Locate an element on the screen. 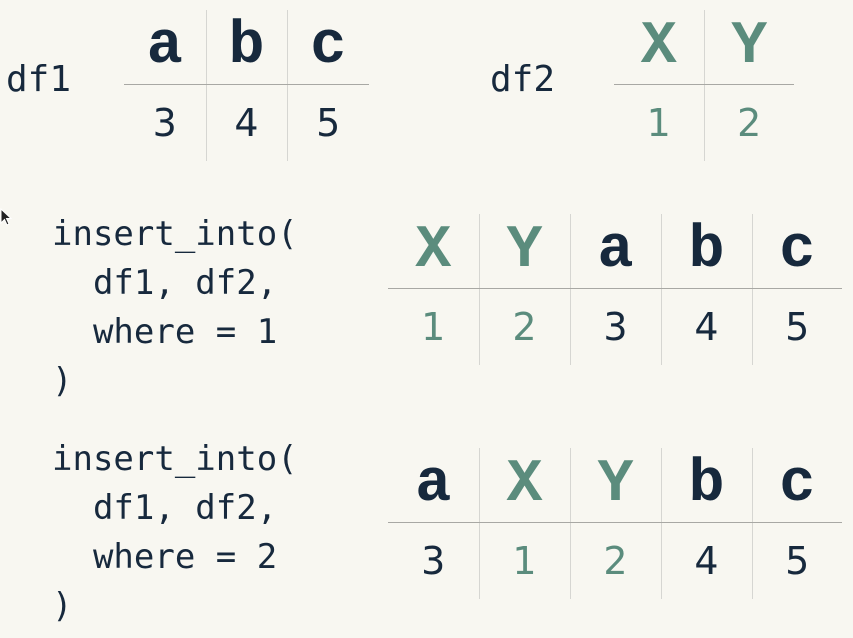 The image size is (853, 638). example1-code: insert_into( df1, df2, where = 1 ) is located at coordinates (175, 308).